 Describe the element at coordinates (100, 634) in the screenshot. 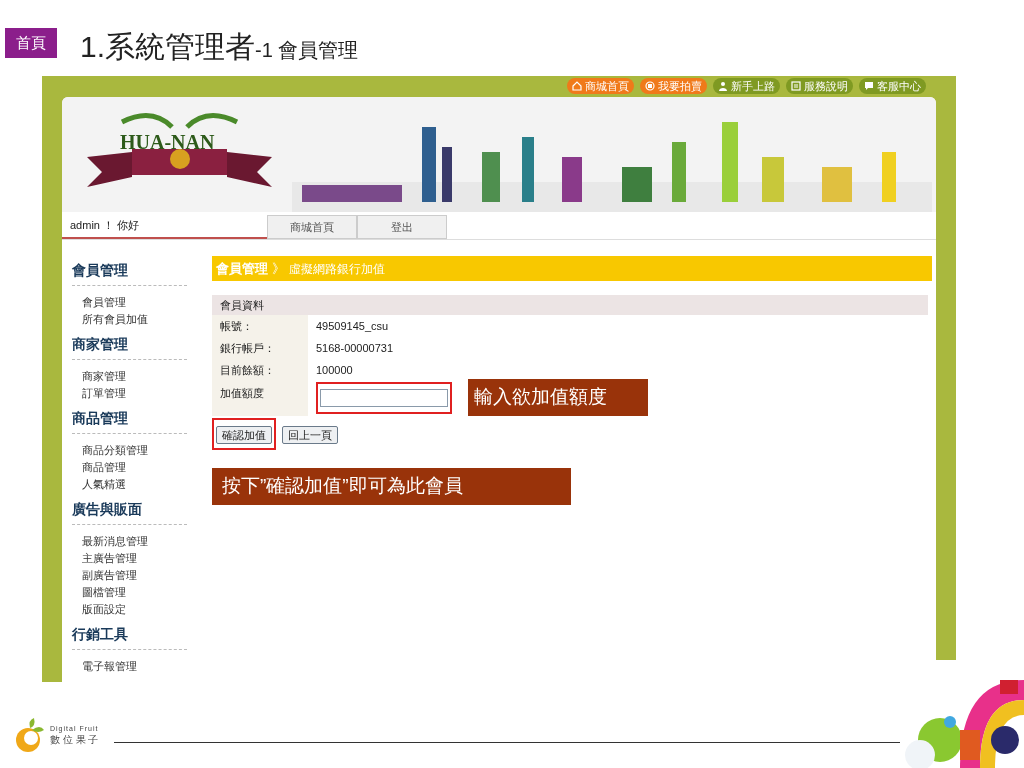

I see `sidebar-heading: 行銷工具` at that location.